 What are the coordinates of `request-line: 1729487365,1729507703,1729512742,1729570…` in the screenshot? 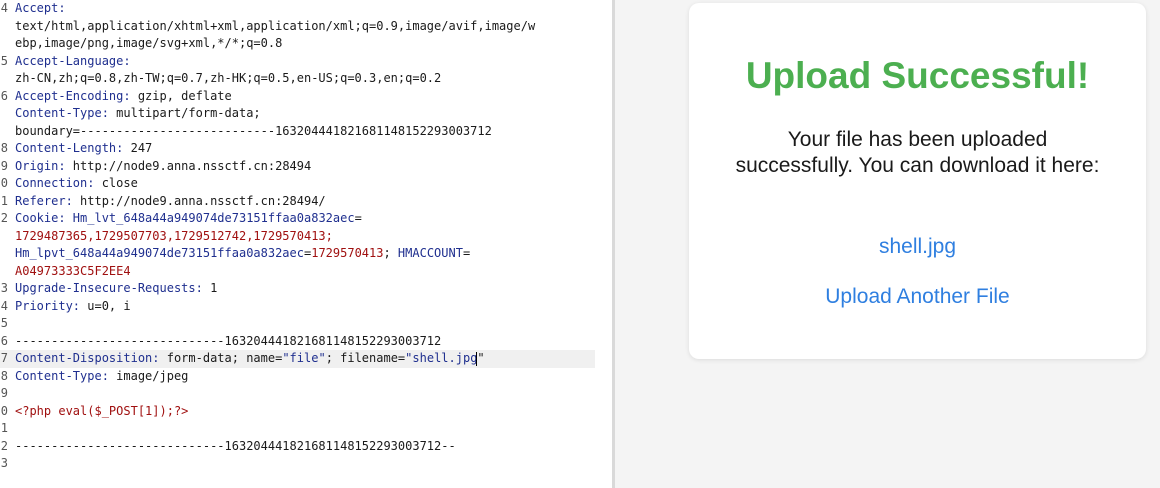 It's located at (306, 237).